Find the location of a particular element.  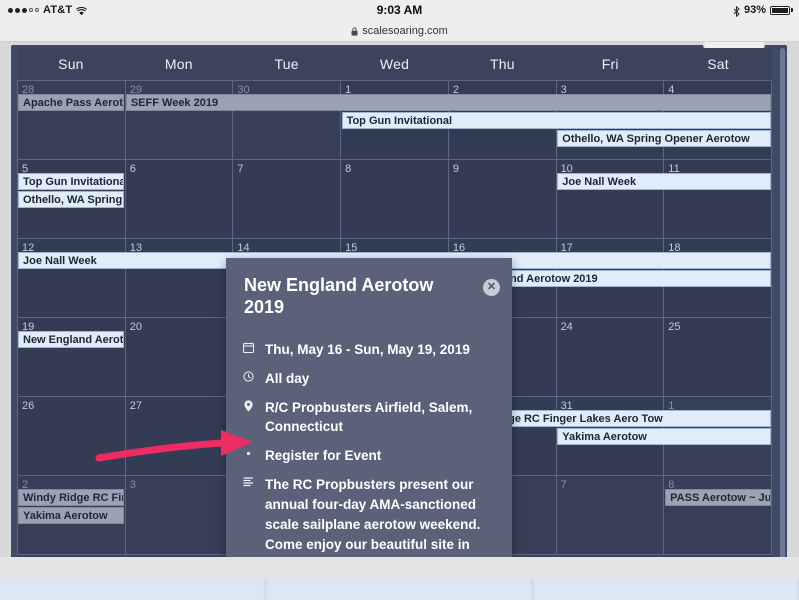

calendar-event-chip: New England Aerotow 2019 is located at coordinates (71, 339).